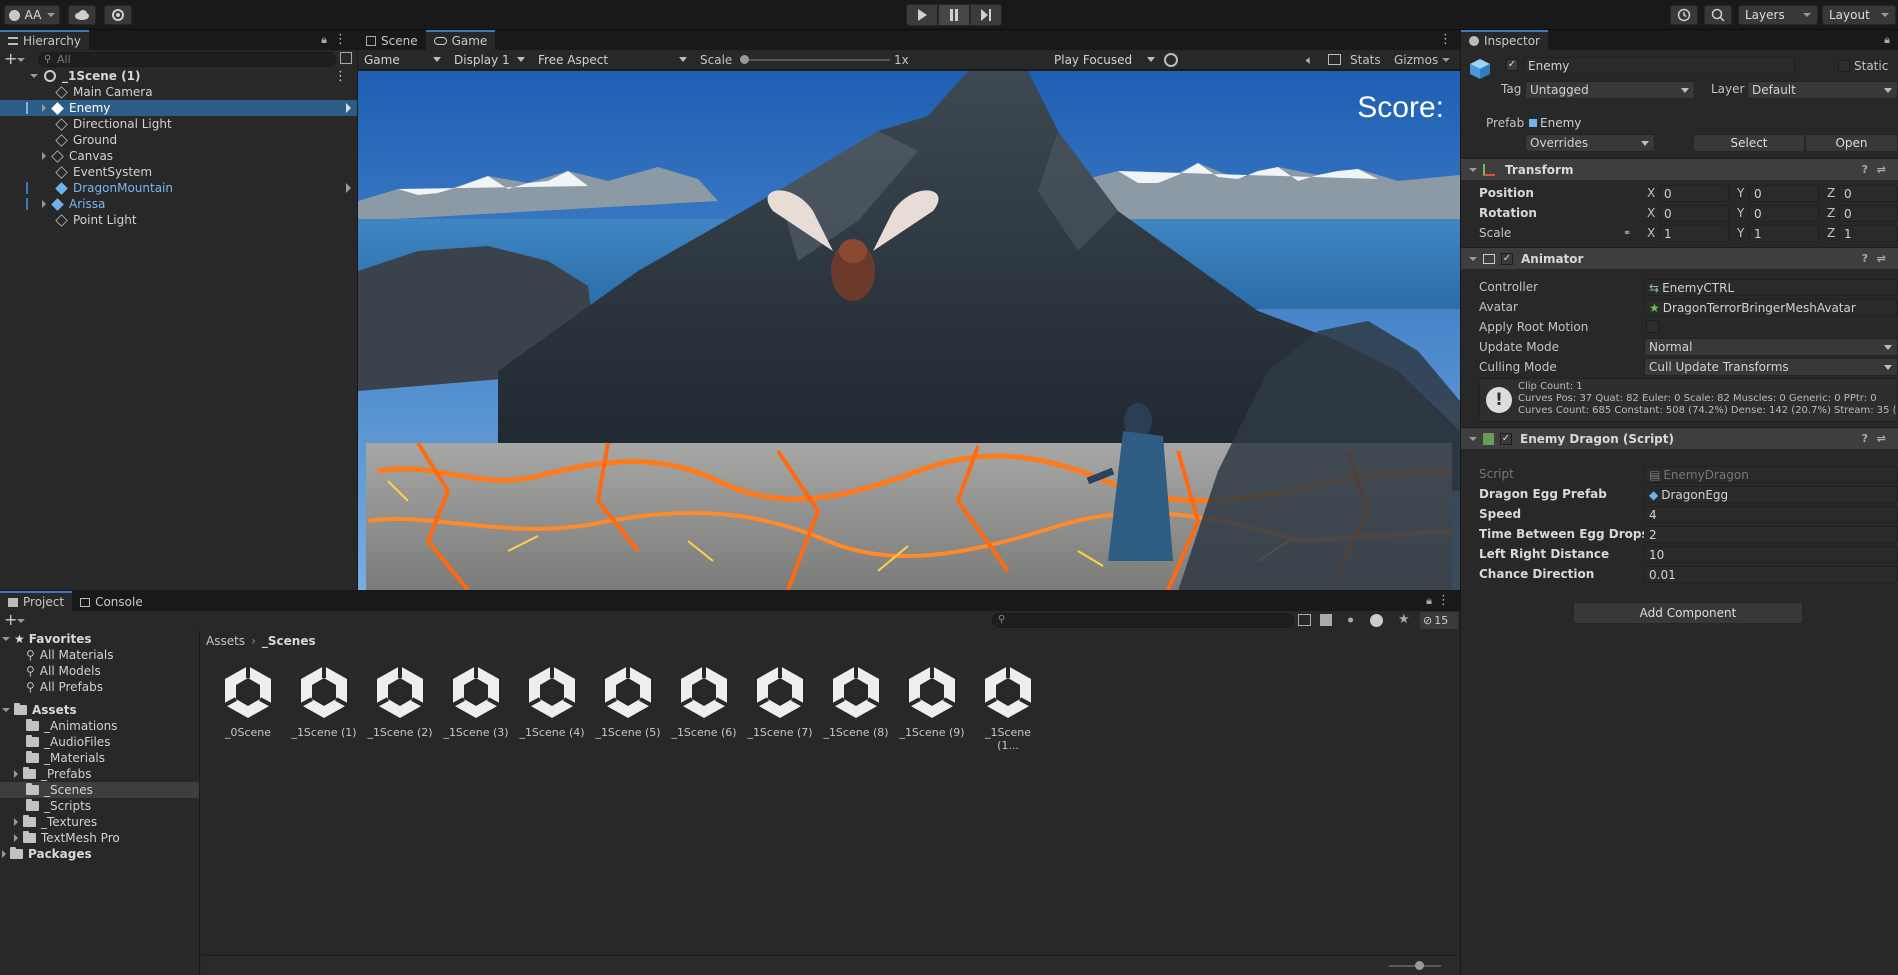  What do you see at coordinates (1694, 193) in the screenshot?
I see `position-x-field: 0` at bounding box center [1694, 193].